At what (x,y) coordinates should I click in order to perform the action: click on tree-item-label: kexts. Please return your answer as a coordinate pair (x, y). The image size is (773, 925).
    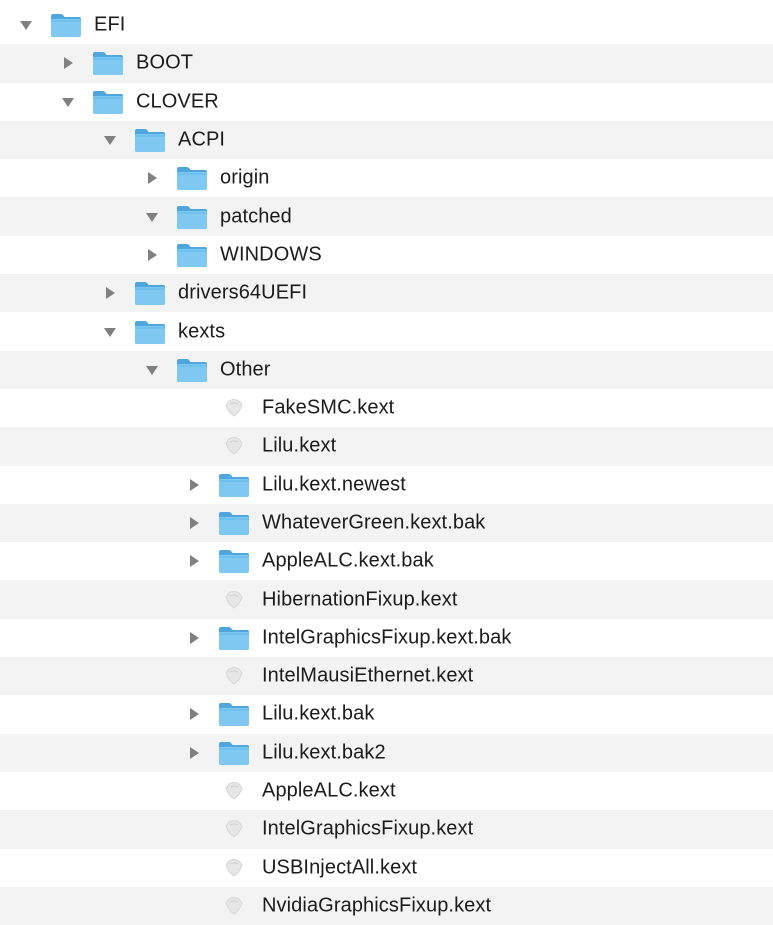
    Looking at the image, I should click on (202, 331).